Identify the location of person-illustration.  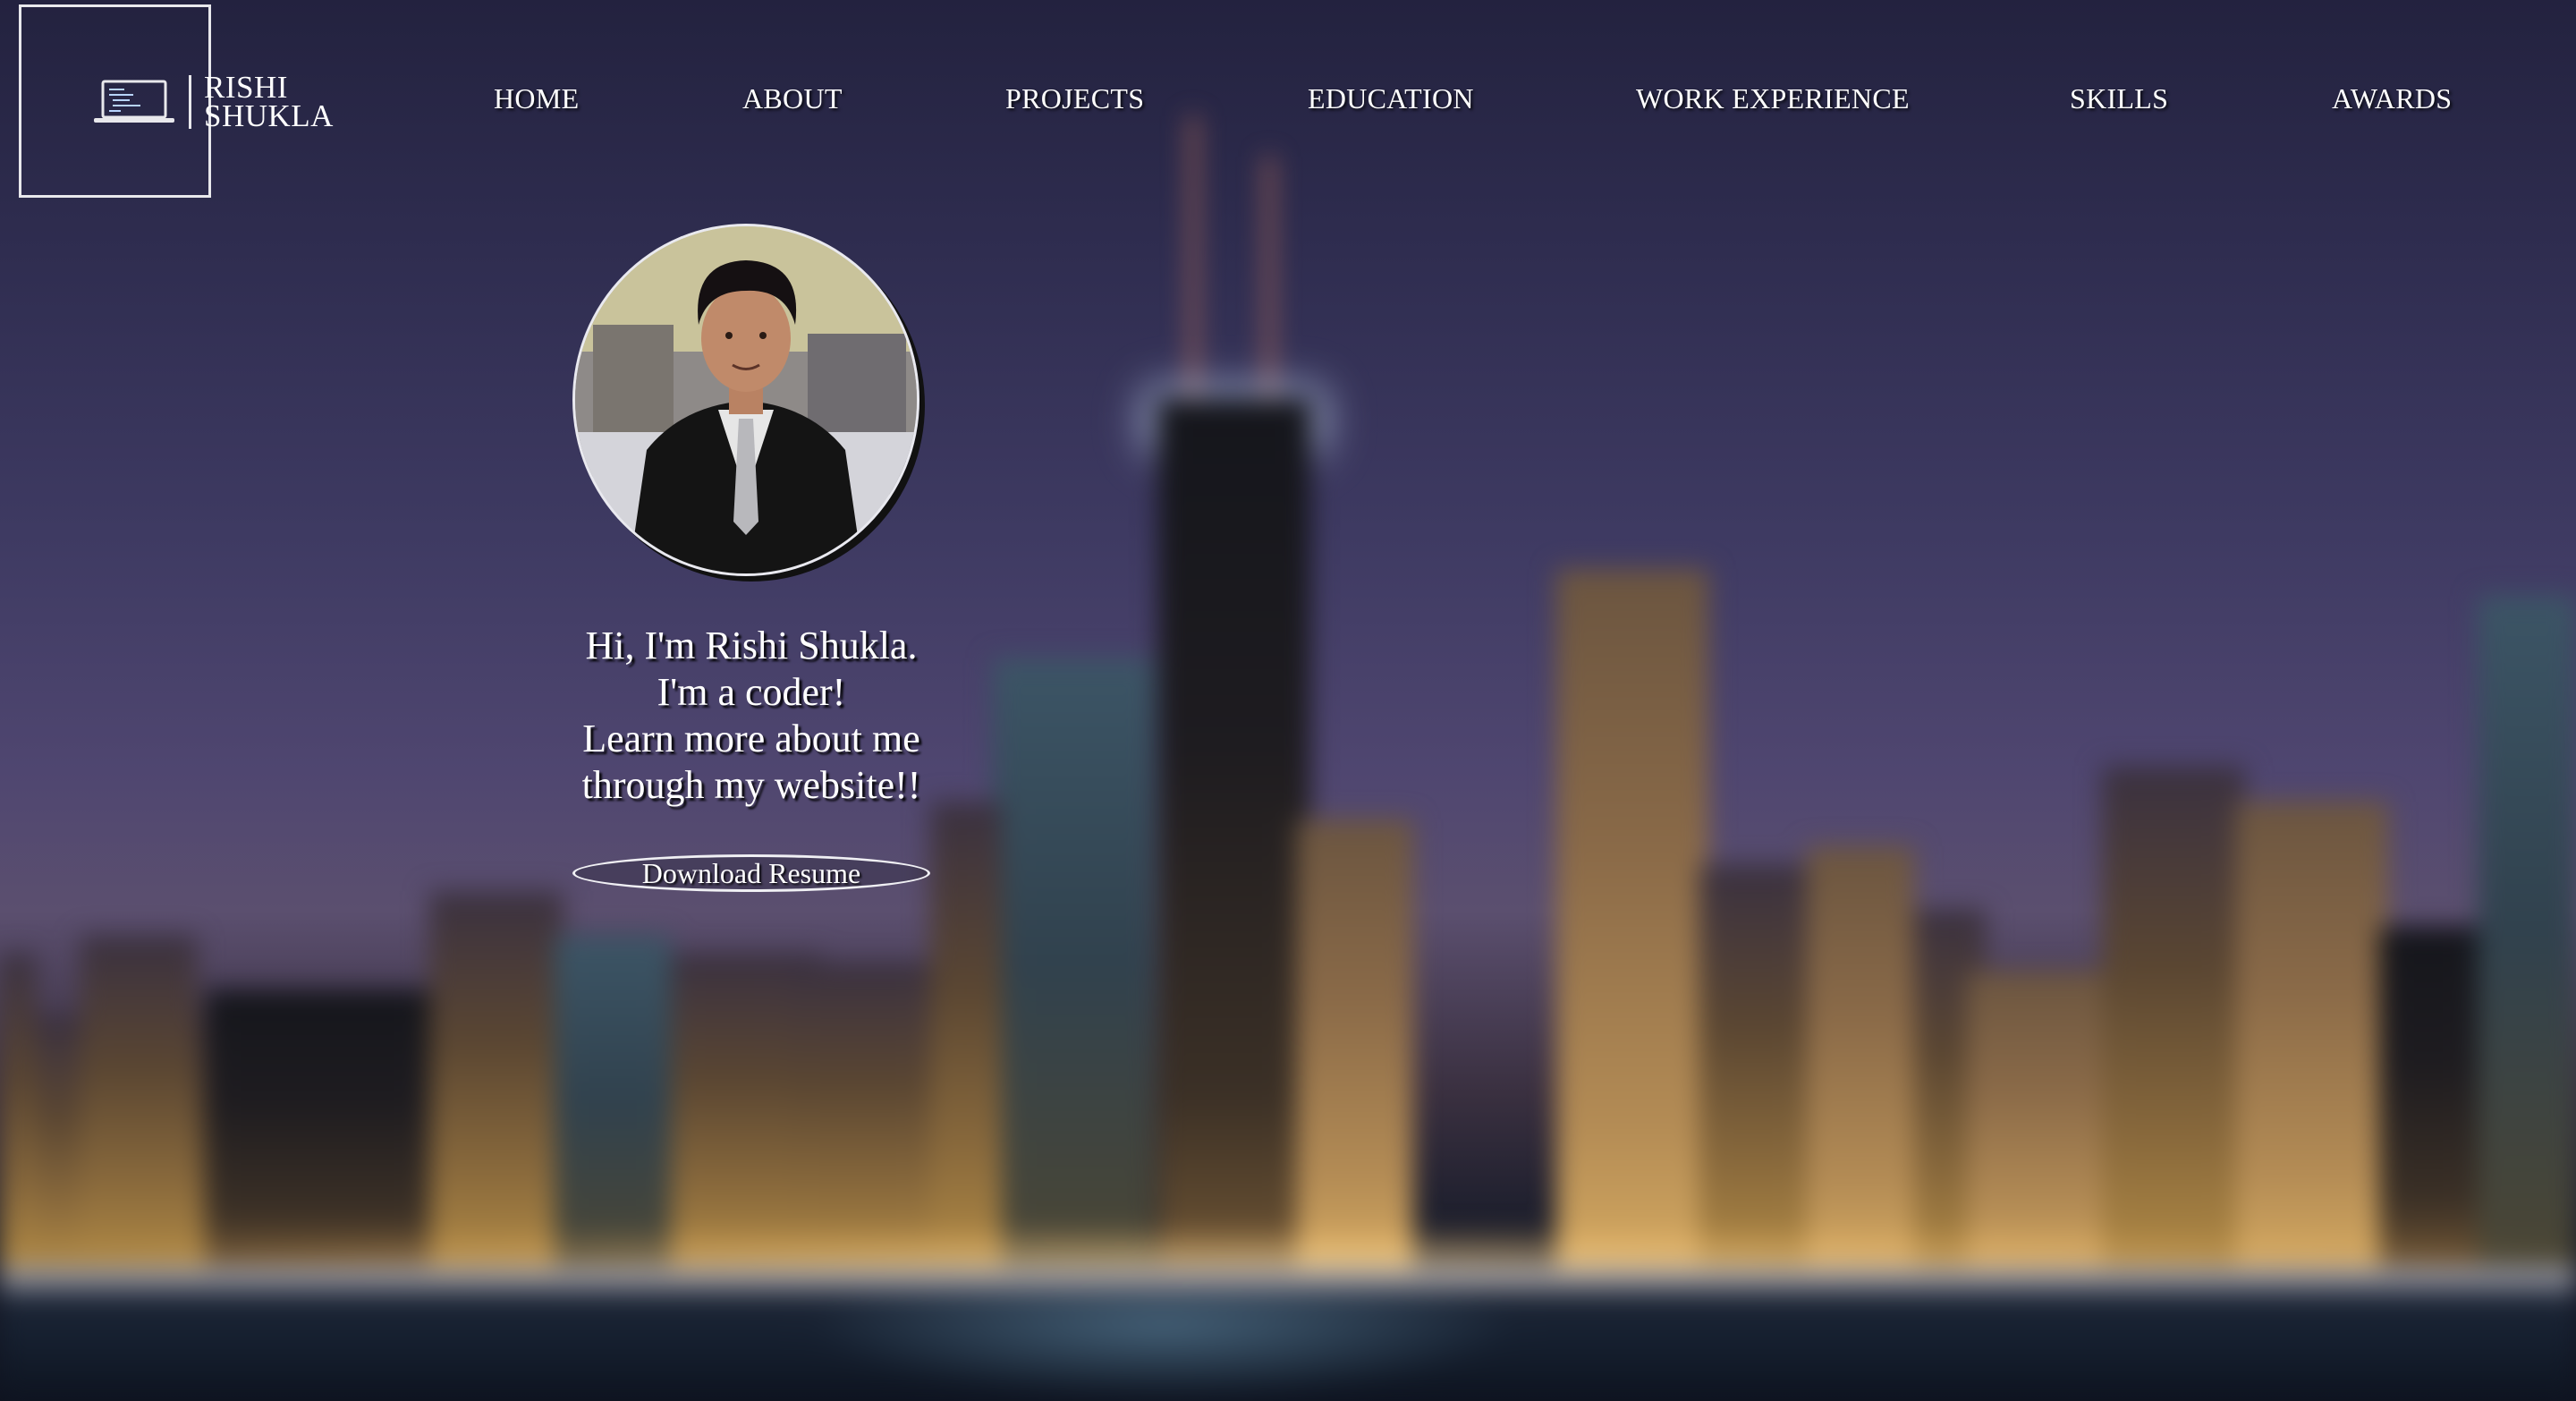
(746, 399).